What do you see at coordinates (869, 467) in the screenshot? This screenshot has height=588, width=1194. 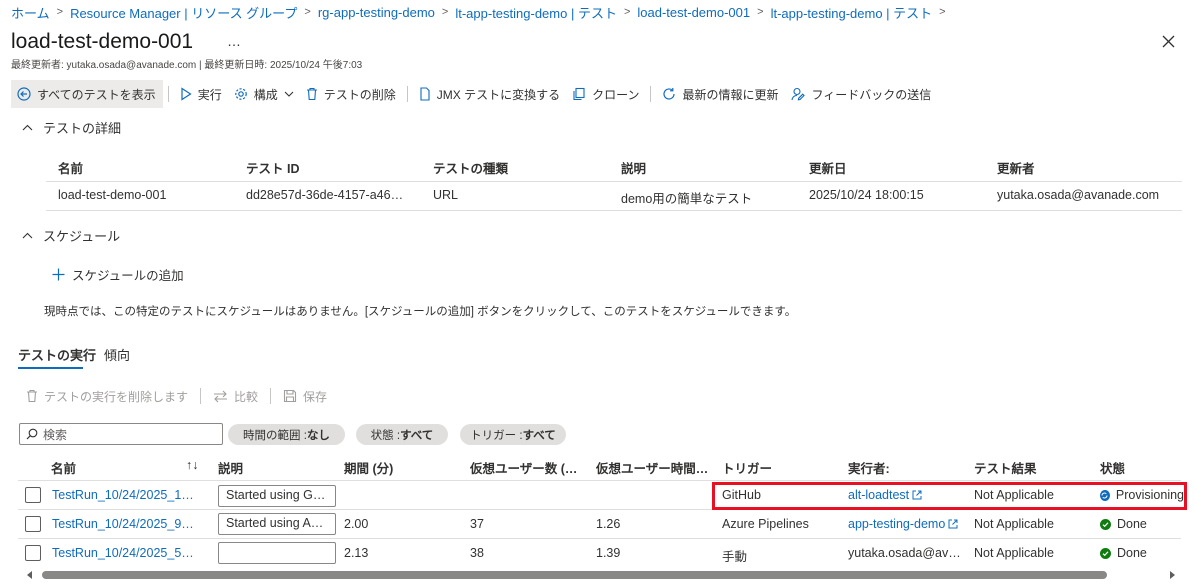 I see `runs-col-runner: 実行者:` at bounding box center [869, 467].